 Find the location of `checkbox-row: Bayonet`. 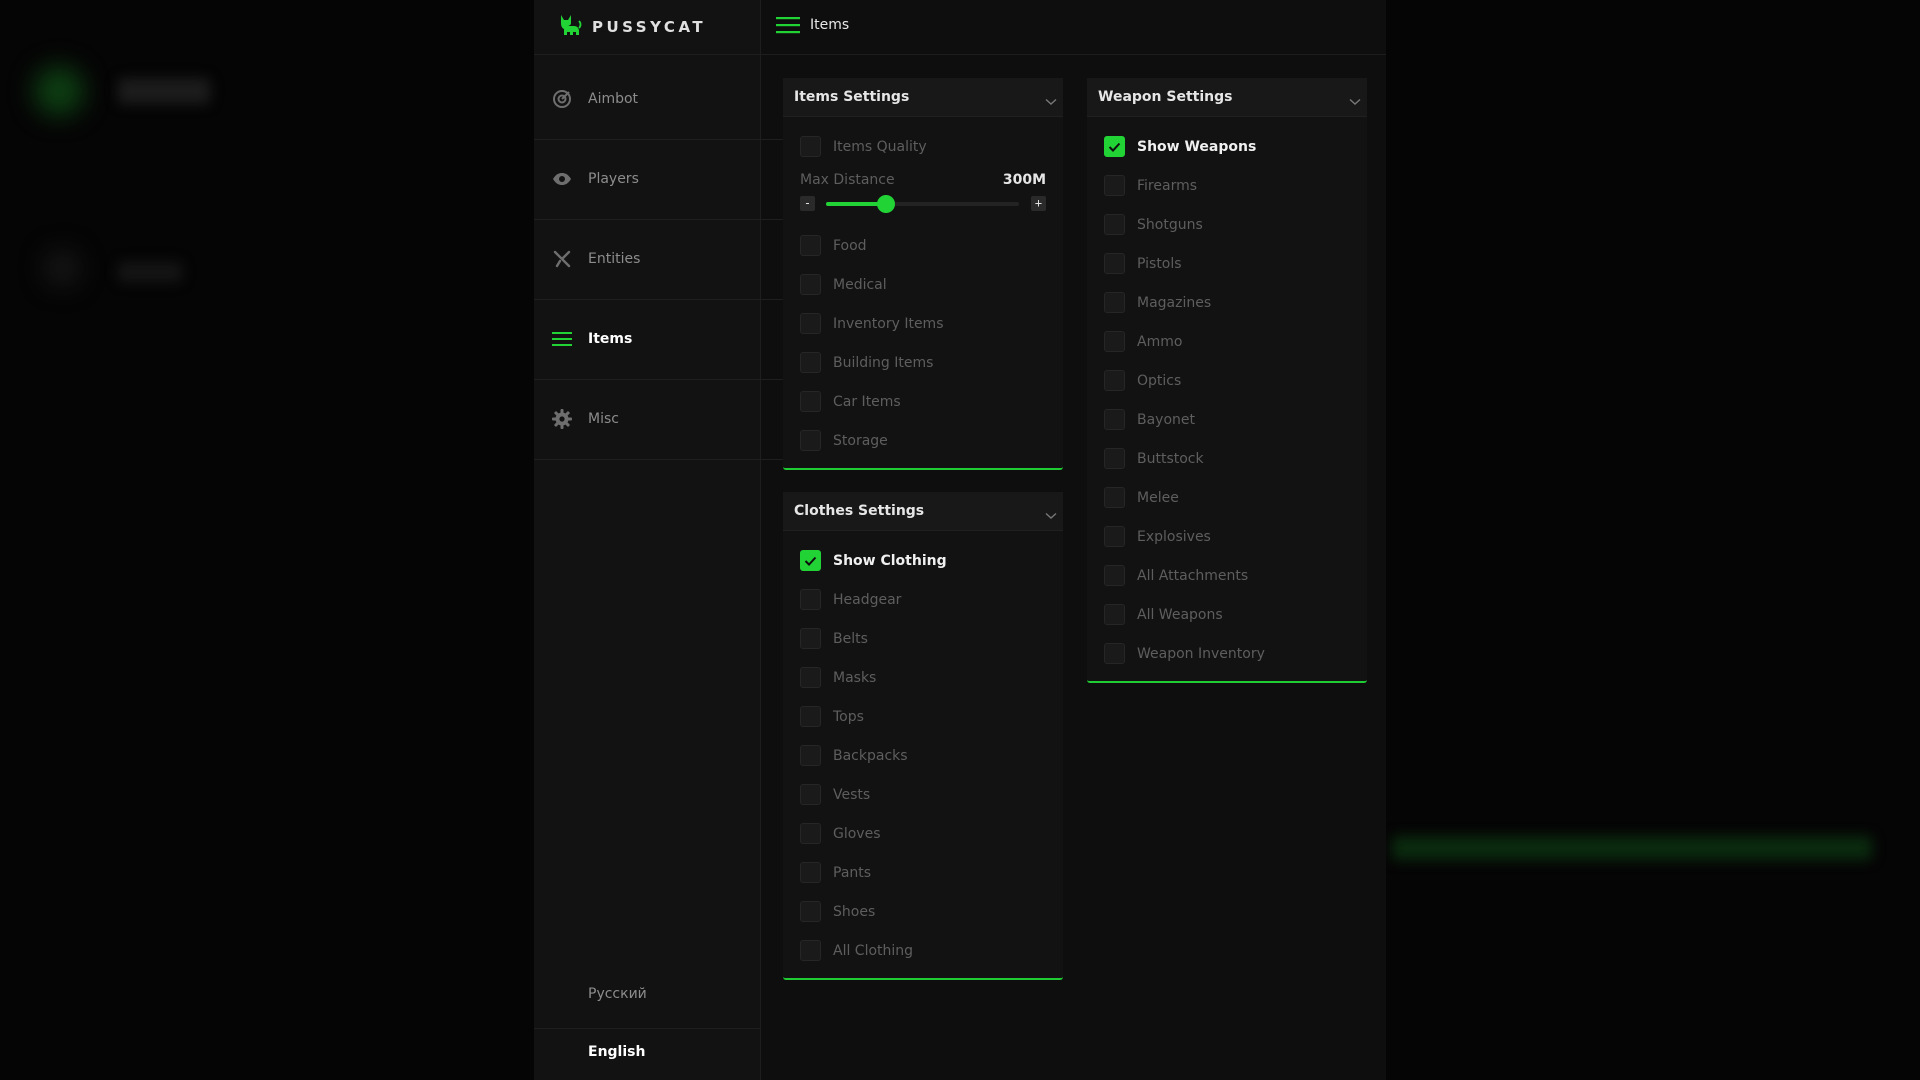

checkbox-row: Bayonet is located at coordinates (1227, 419).